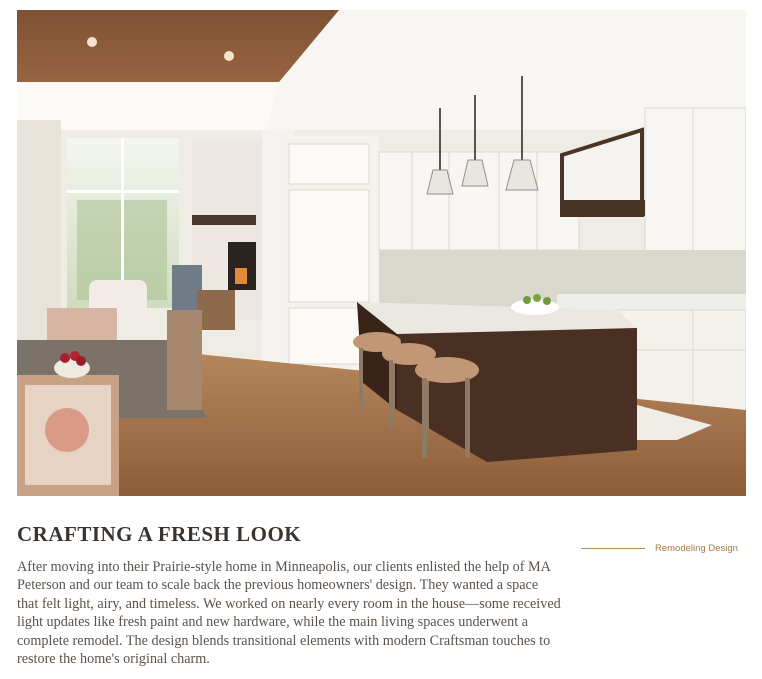  I want to click on tag-divider-line, so click(613, 548).